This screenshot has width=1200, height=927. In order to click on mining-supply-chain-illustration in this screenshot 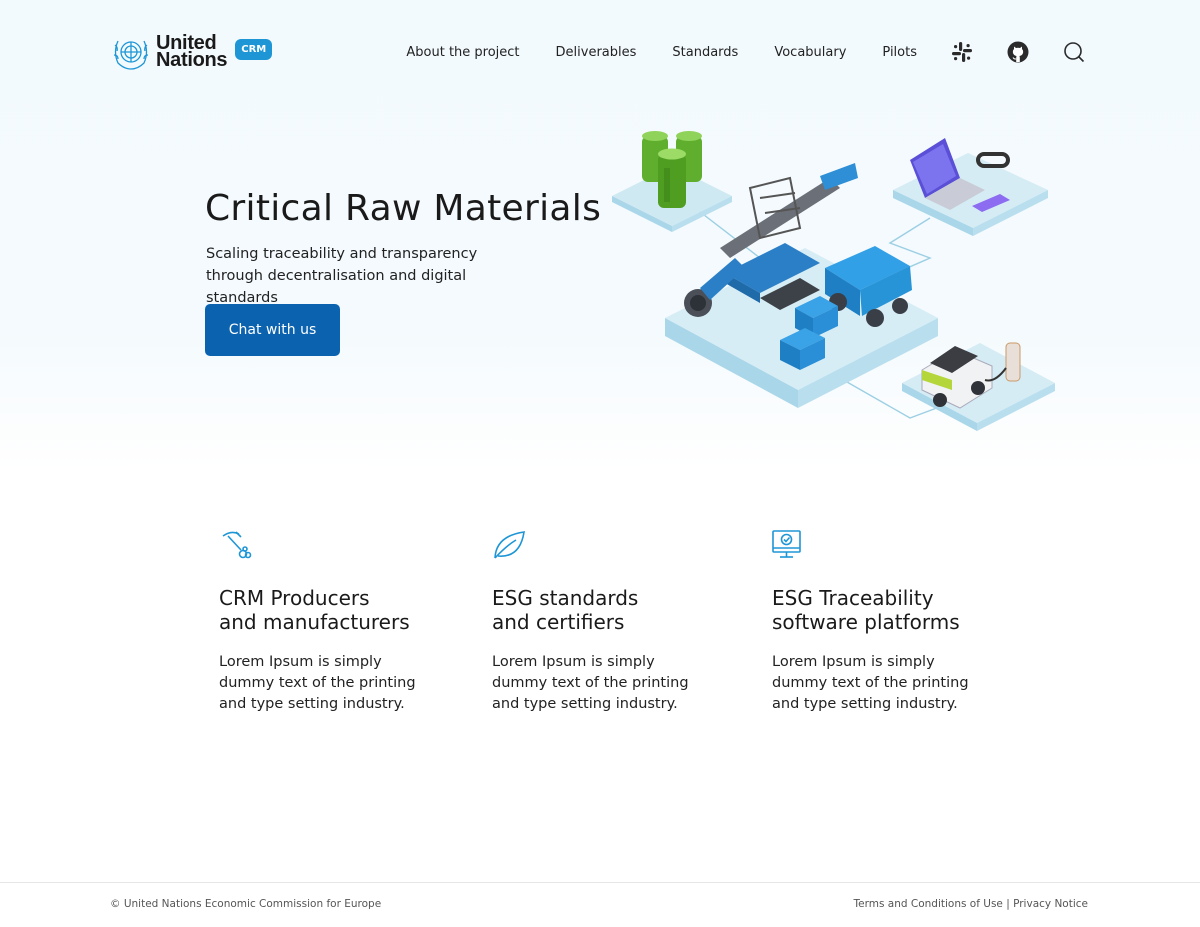, I will do `click(833, 281)`.